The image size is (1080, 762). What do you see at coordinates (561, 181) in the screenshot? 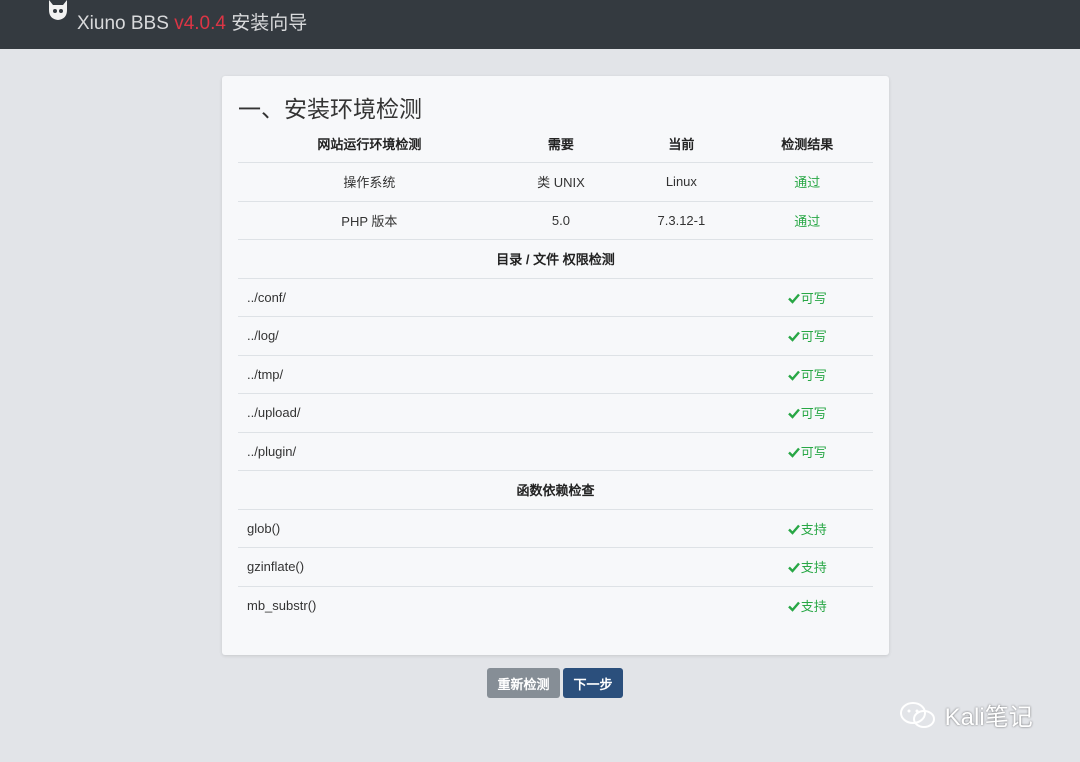
I see `env-required-cell: 类 UNIX` at bounding box center [561, 181].